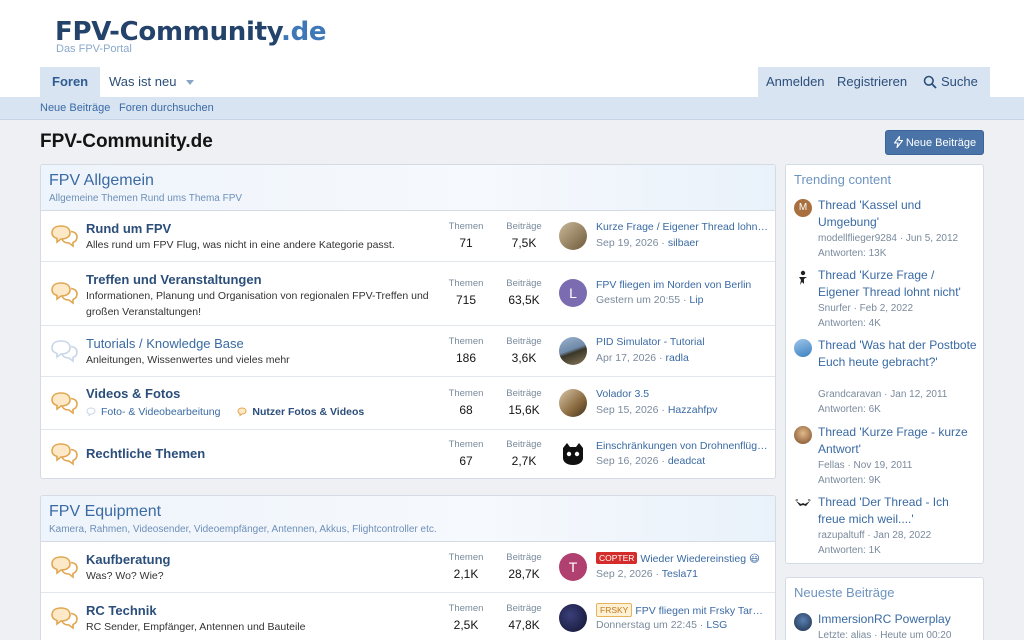  What do you see at coordinates (128, 559) in the screenshot?
I see `forum-title: Kaufberatung` at bounding box center [128, 559].